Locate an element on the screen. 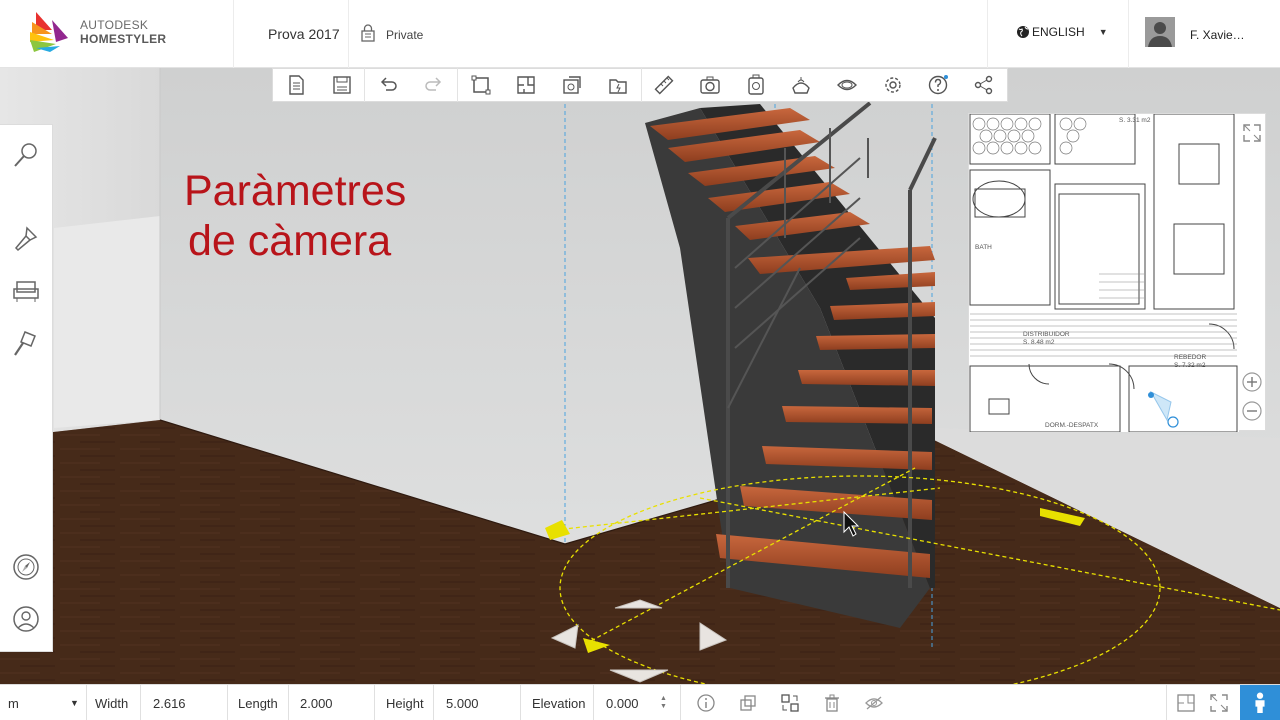 The height and width of the screenshot is (720, 1280). expand-icon is located at coordinates (1252, 133).